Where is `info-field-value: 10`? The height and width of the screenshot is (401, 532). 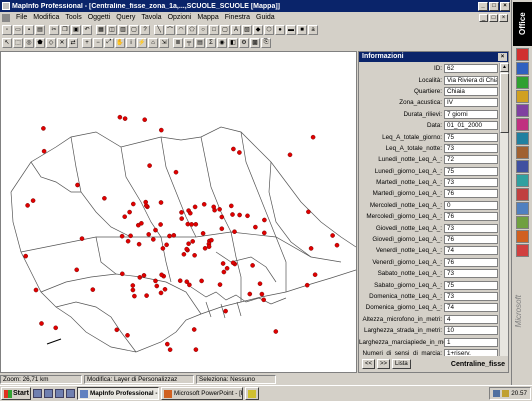
info-field-value: 10 is located at coordinates (471, 331).